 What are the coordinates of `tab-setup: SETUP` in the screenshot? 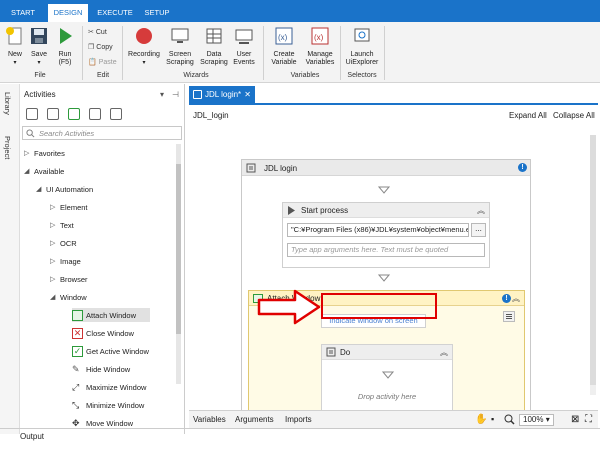 It's located at (157, 13).